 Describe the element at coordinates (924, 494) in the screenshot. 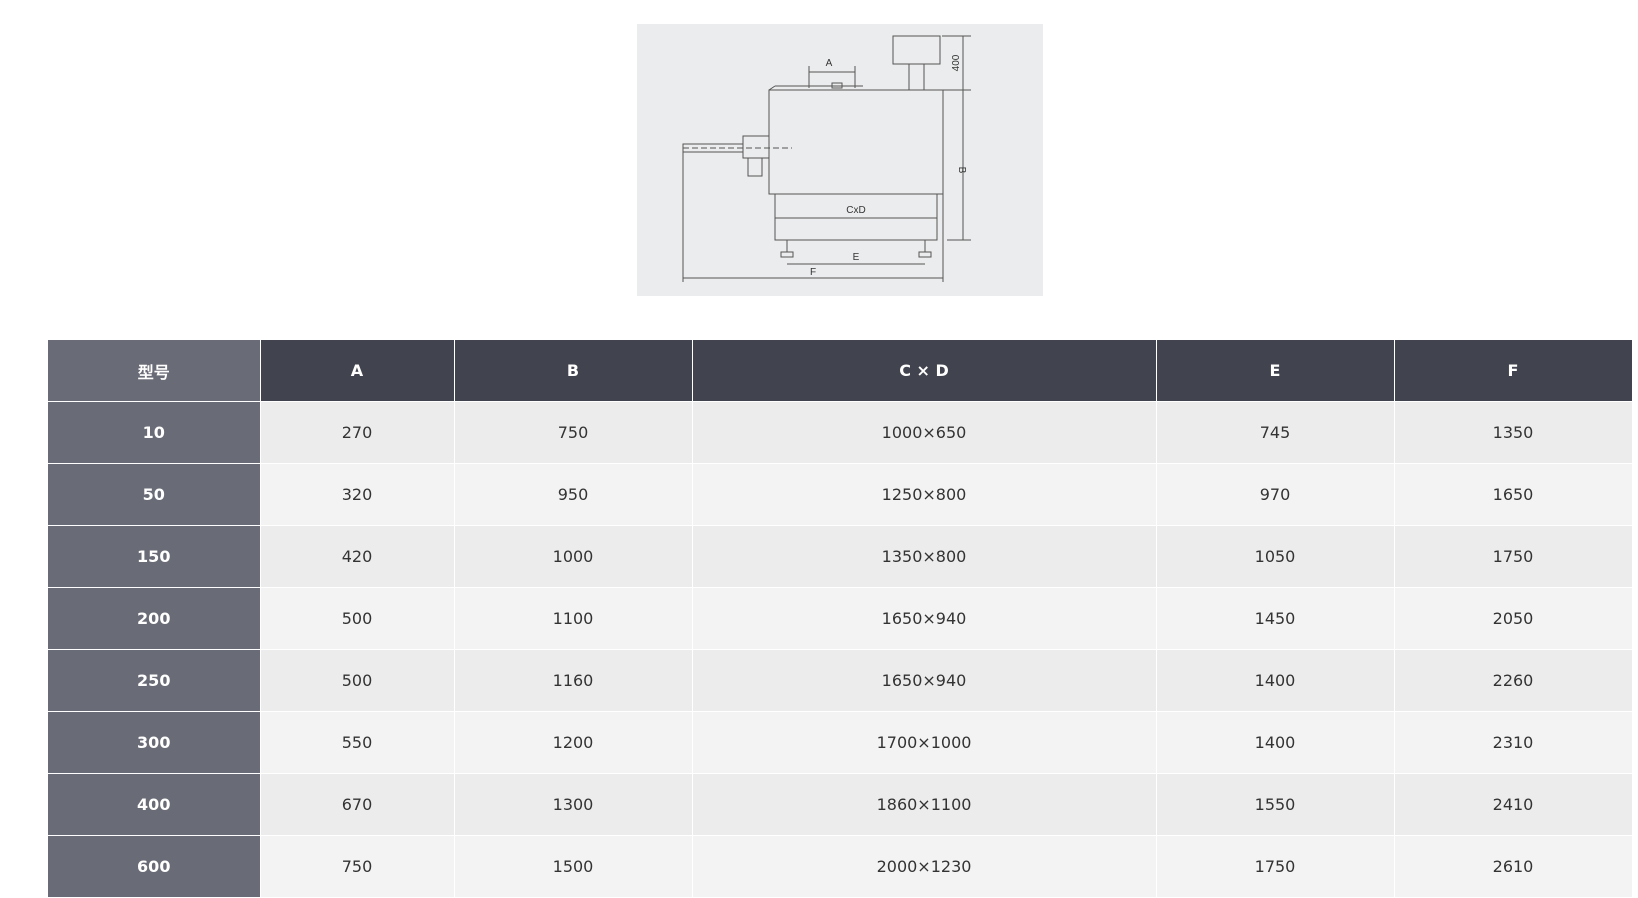

I see `cell-cxd: 1250×800` at that location.